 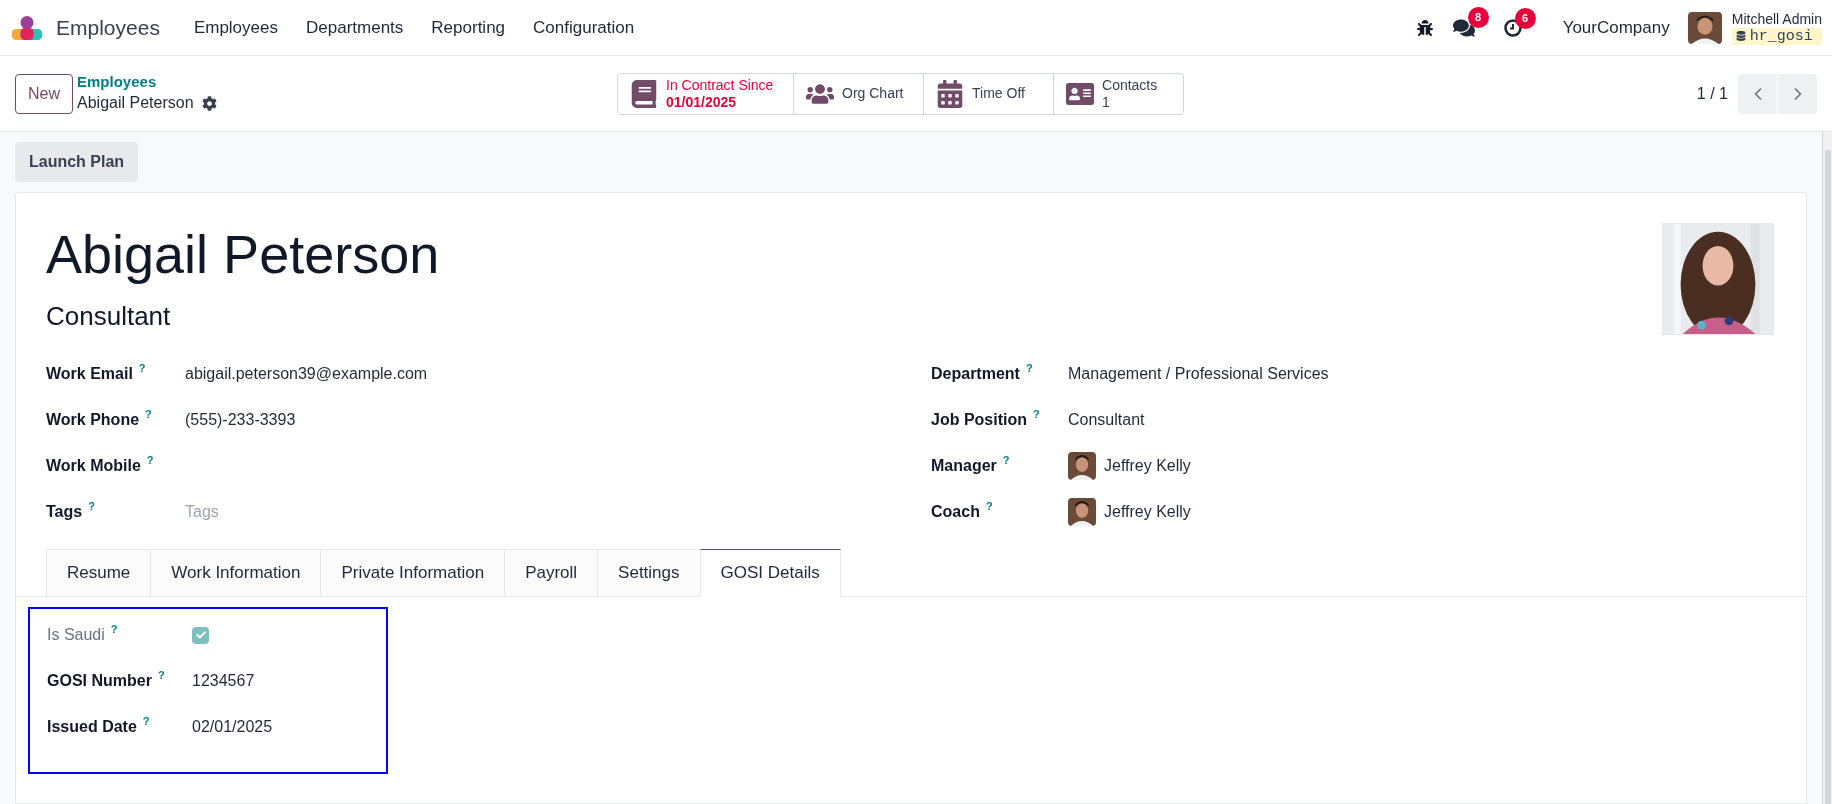 What do you see at coordinates (135, 103) in the screenshot?
I see `record-title: Abigail Peterson` at bounding box center [135, 103].